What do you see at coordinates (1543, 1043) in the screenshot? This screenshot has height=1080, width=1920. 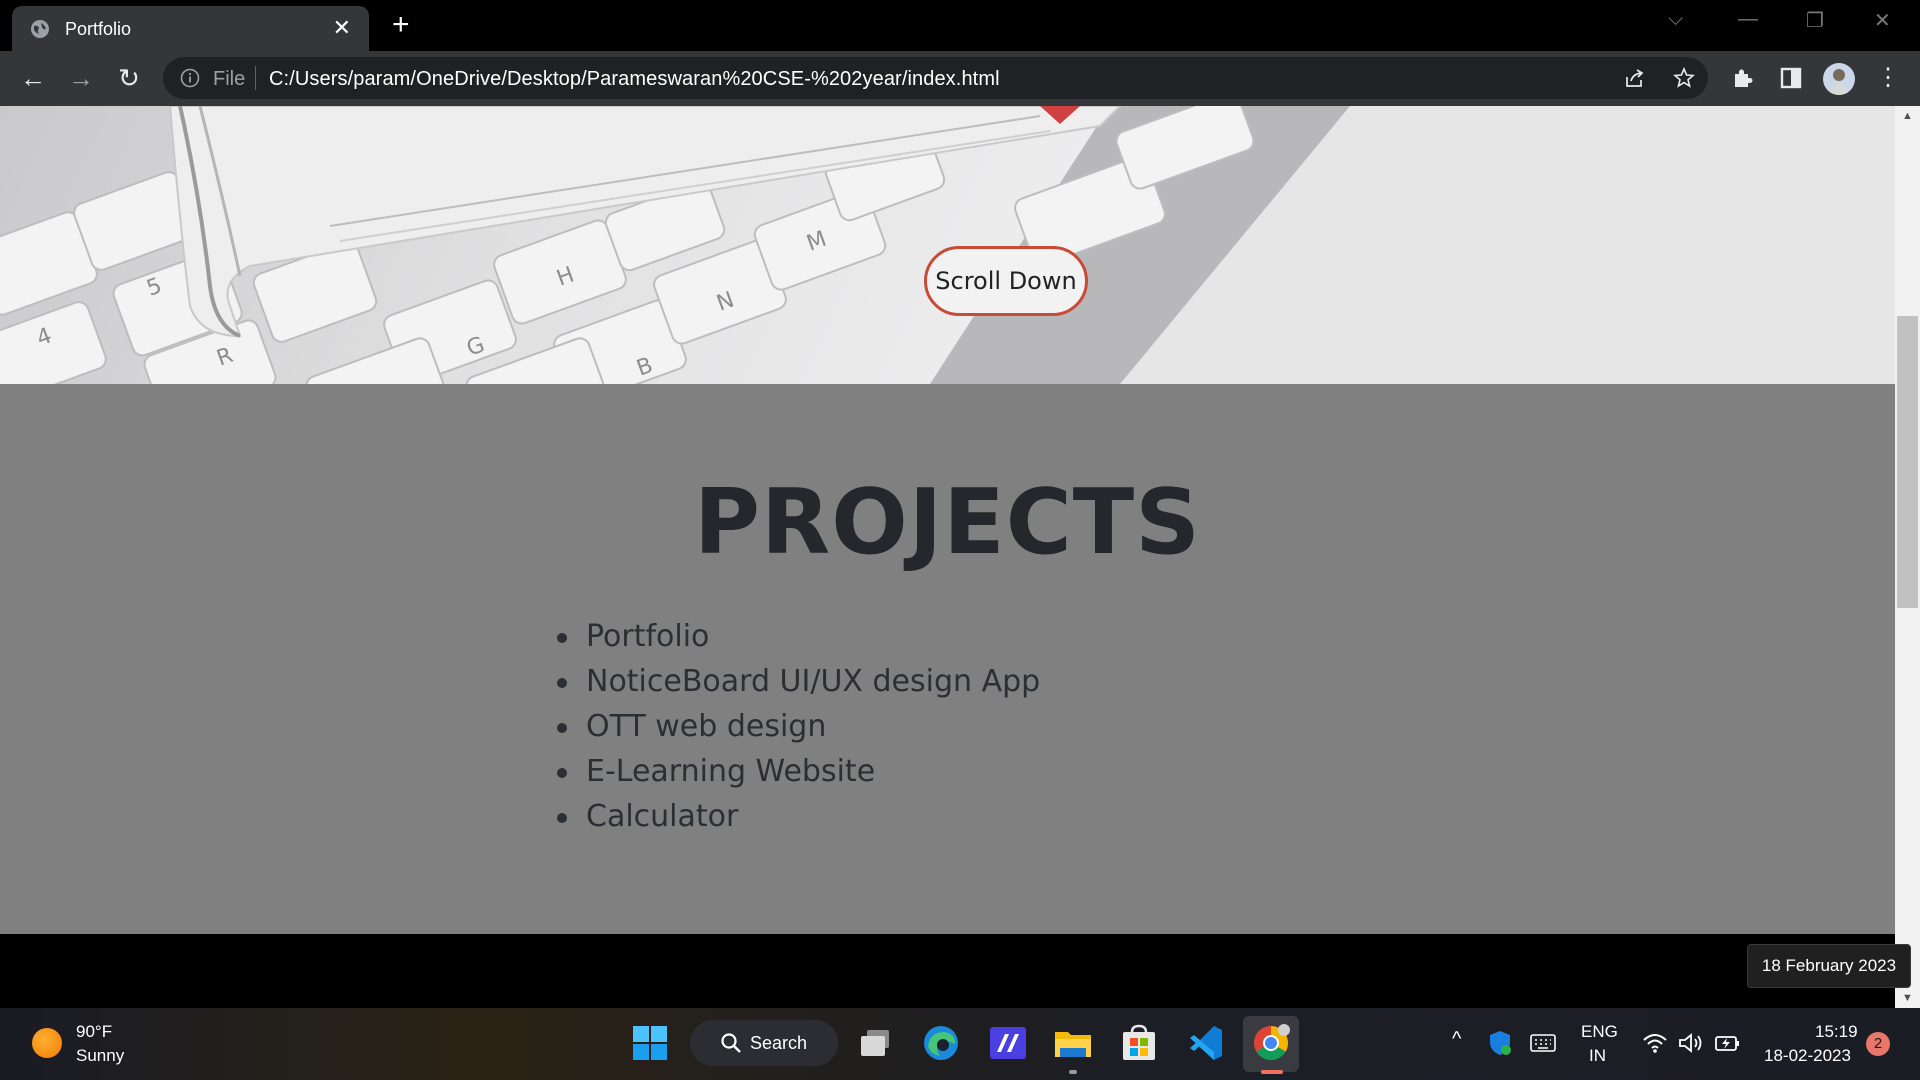 I see `keyboard-icon` at bounding box center [1543, 1043].